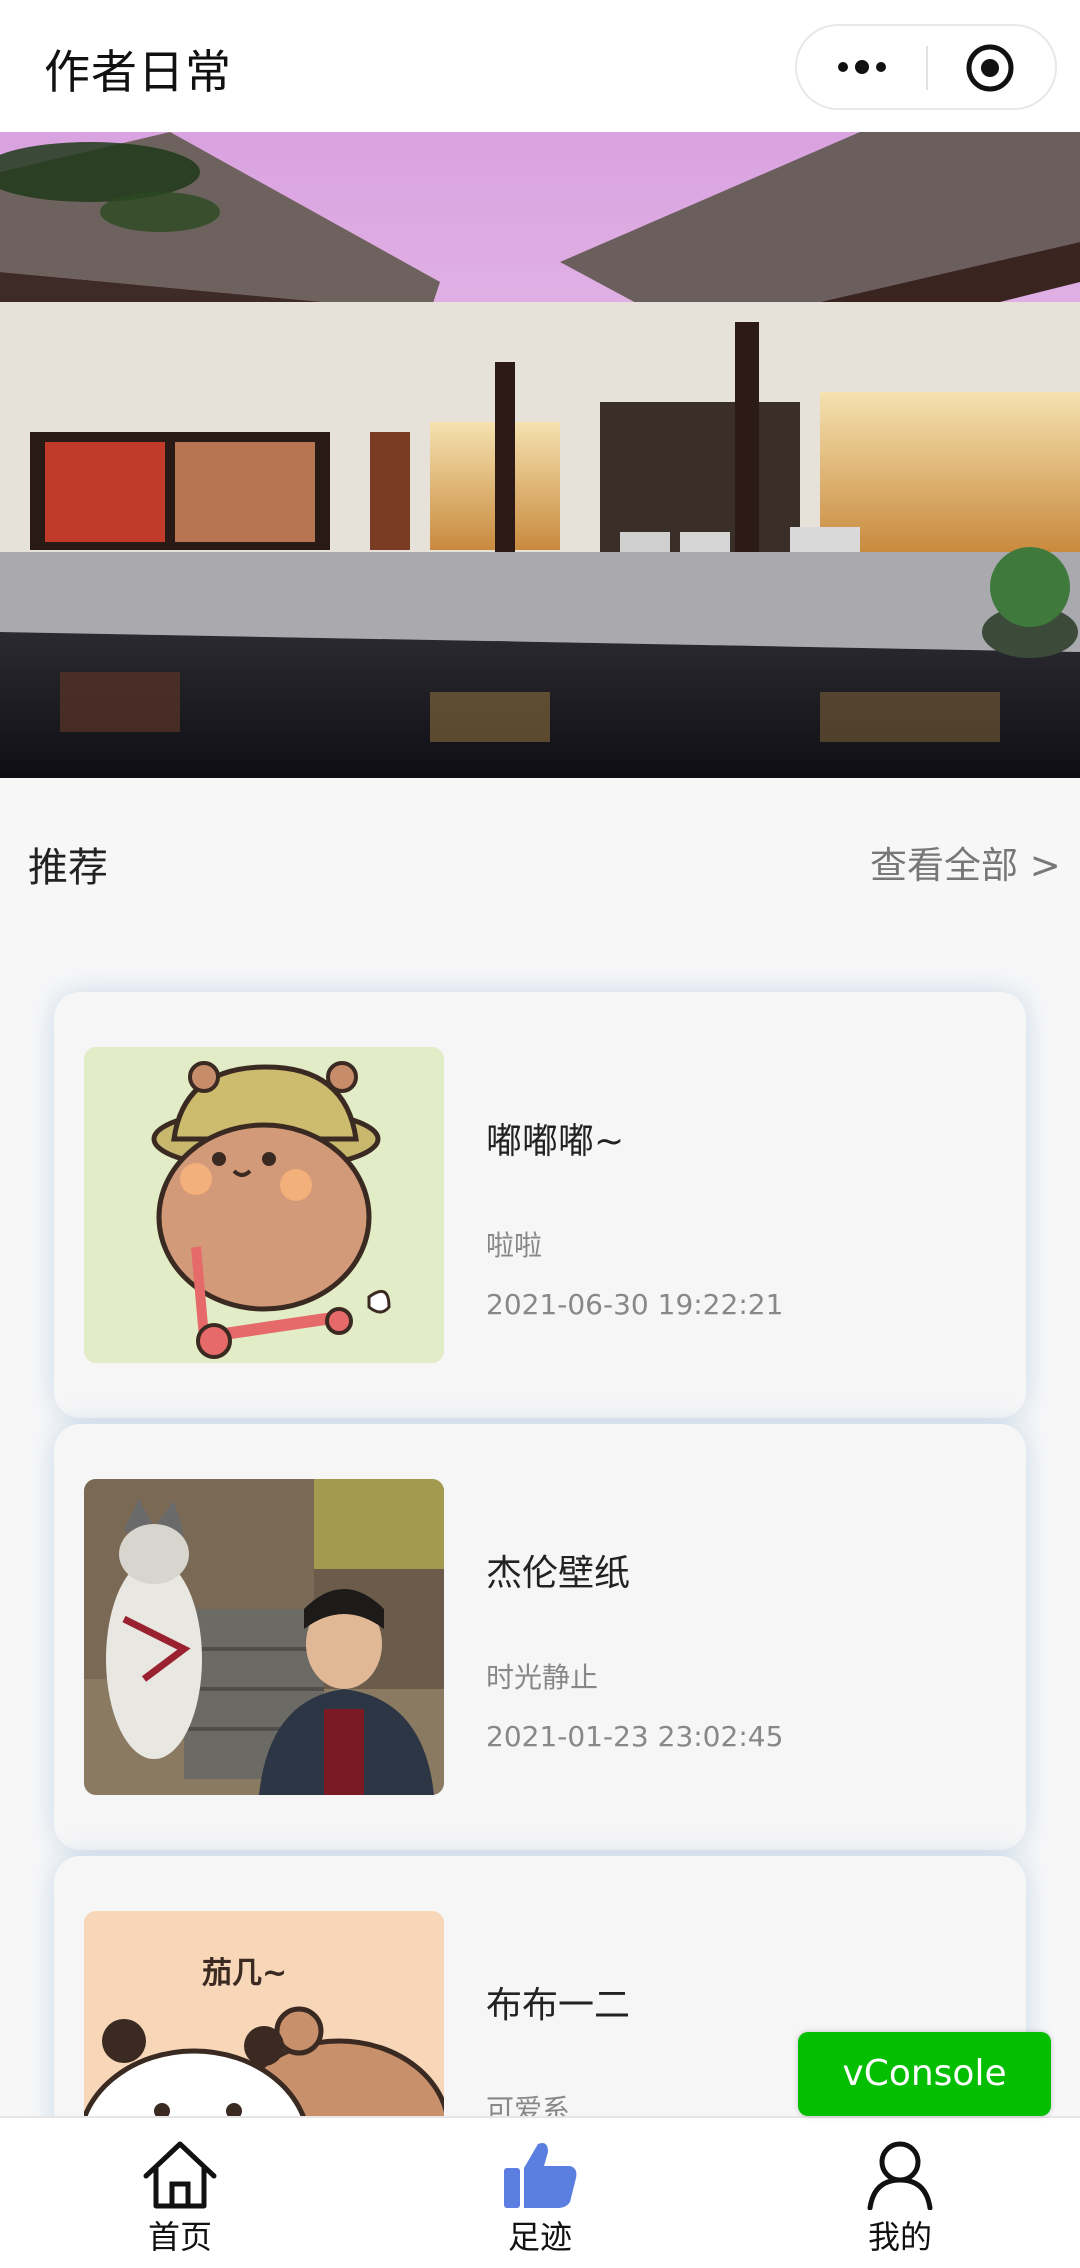 This screenshot has height=2268, width=1080. I want to click on tab-mine: 我的, so click(900, 2193).